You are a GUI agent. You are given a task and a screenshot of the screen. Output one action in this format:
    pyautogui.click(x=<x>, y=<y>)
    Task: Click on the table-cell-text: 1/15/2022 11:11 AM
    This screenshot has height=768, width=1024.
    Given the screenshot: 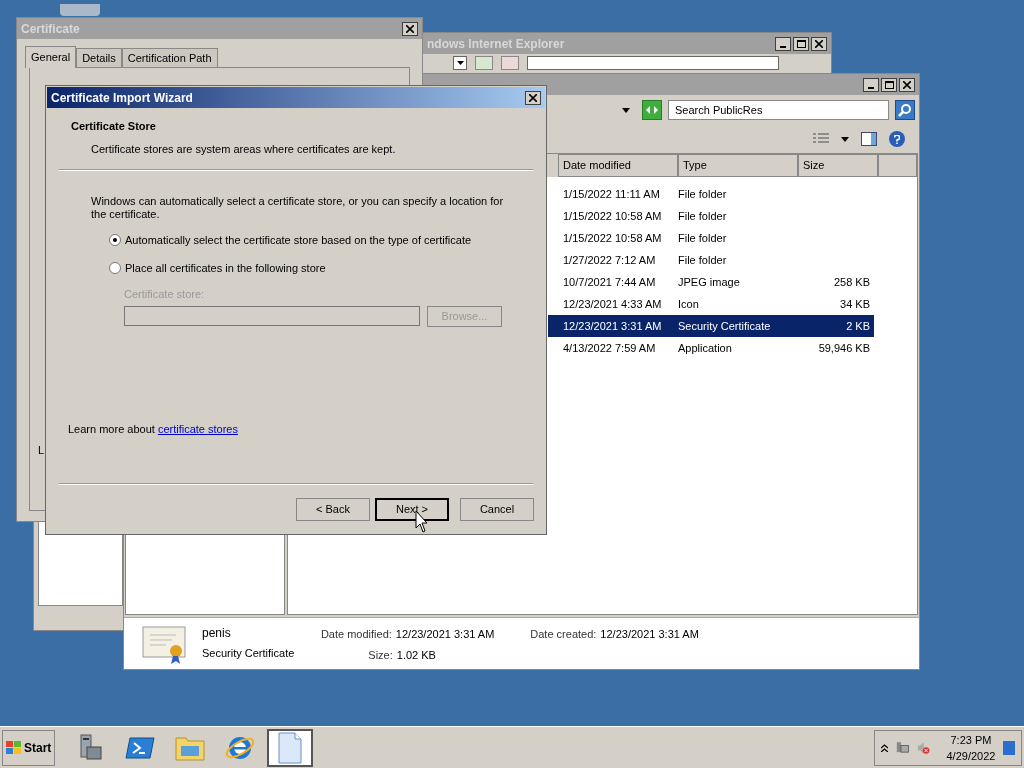 What is the action you would take?
    pyautogui.click(x=611, y=194)
    